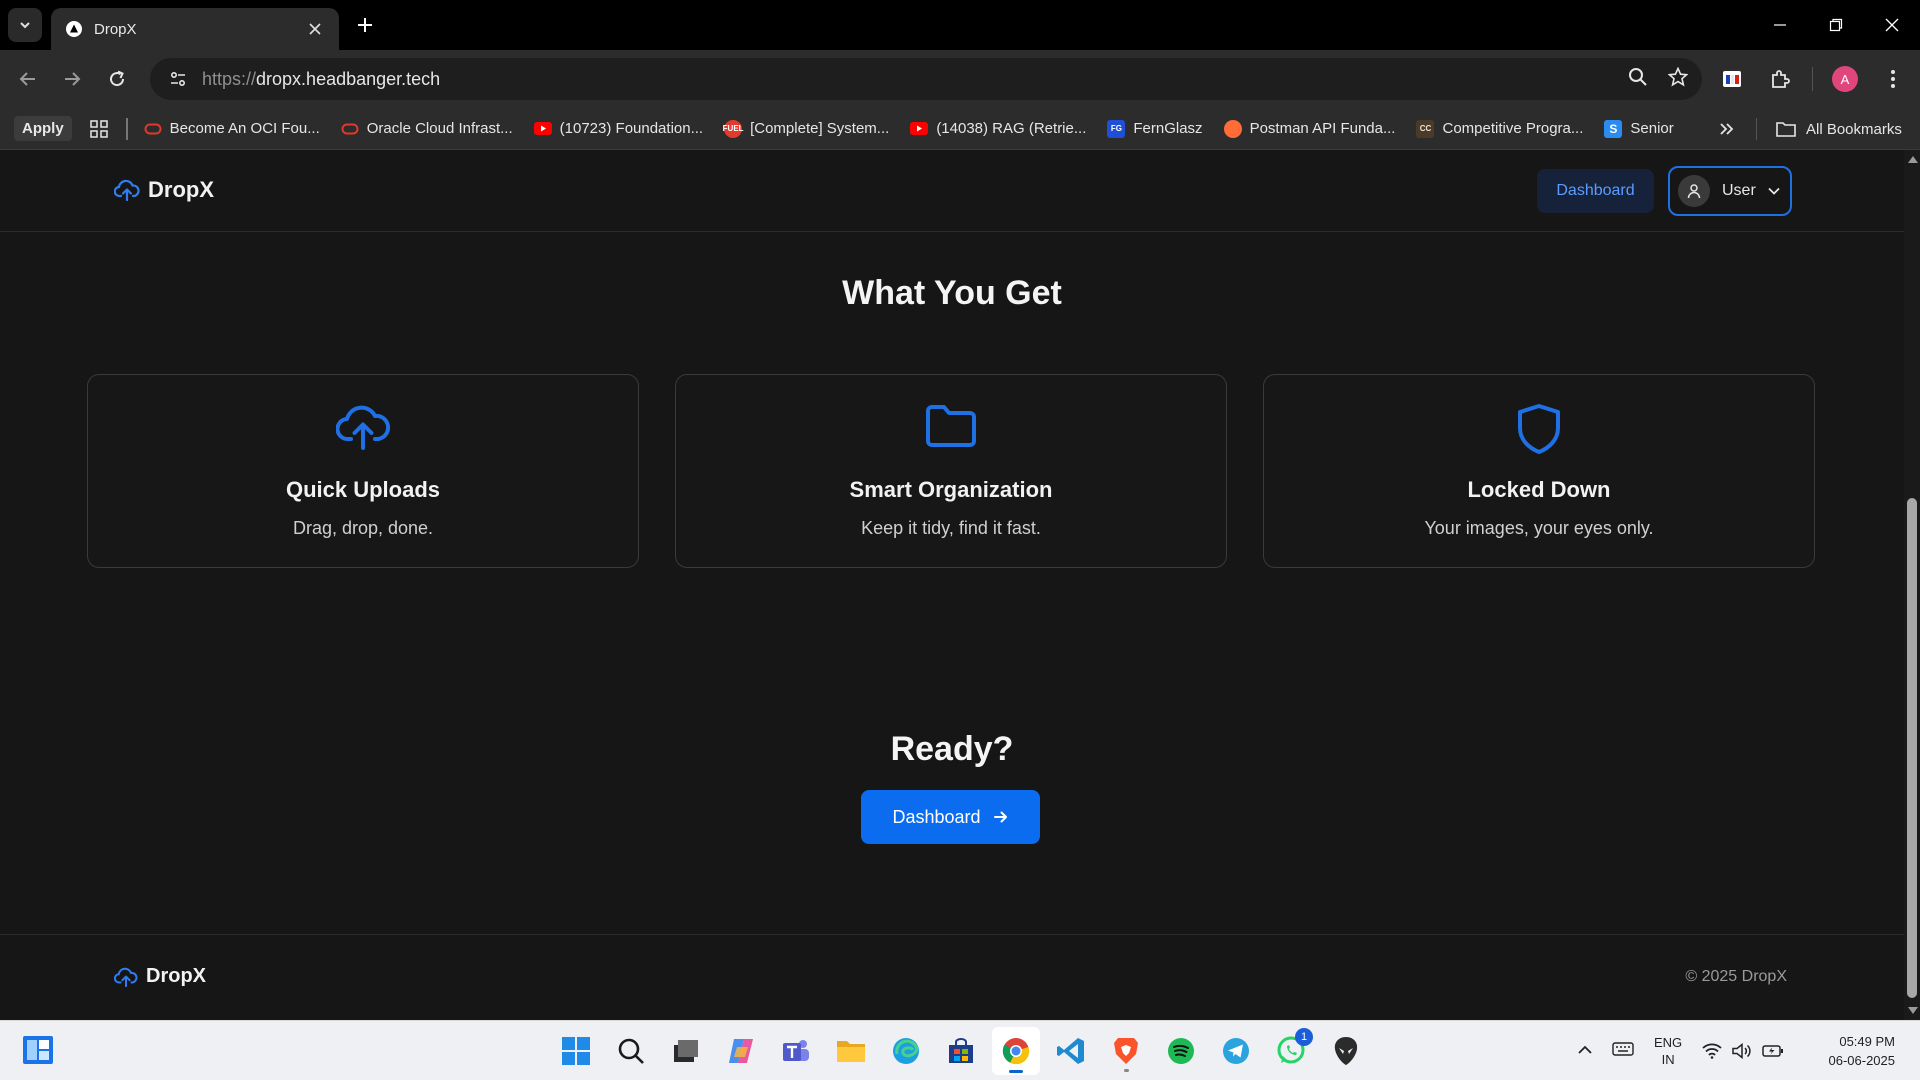 The height and width of the screenshot is (1080, 1920). What do you see at coordinates (1780, 25) in the screenshot?
I see `minimize-button` at bounding box center [1780, 25].